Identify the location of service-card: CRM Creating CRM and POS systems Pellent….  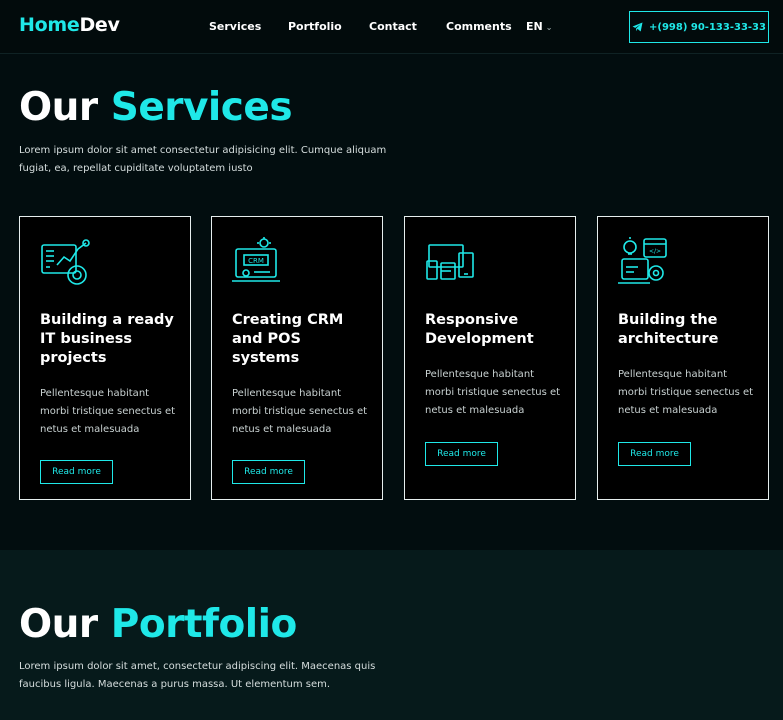
(297, 358).